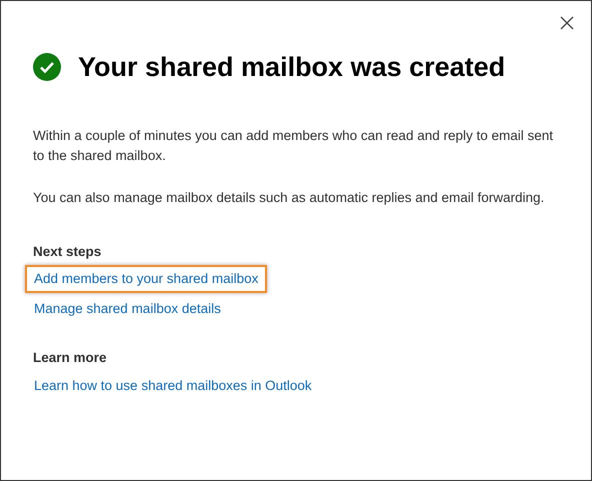 This screenshot has width=592, height=481. Describe the element at coordinates (47, 67) in the screenshot. I see `checkmark-icon` at that location.